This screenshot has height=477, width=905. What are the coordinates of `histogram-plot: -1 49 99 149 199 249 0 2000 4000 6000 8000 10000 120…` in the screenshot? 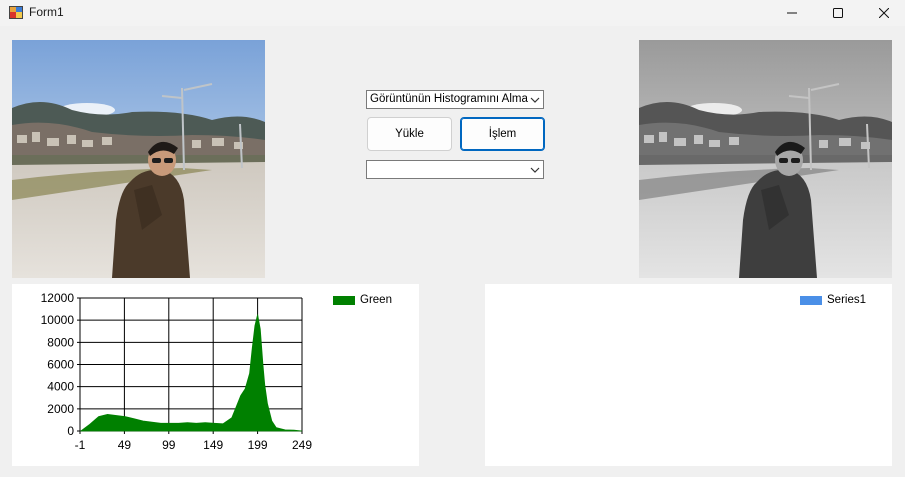 It's located at (177, 371).